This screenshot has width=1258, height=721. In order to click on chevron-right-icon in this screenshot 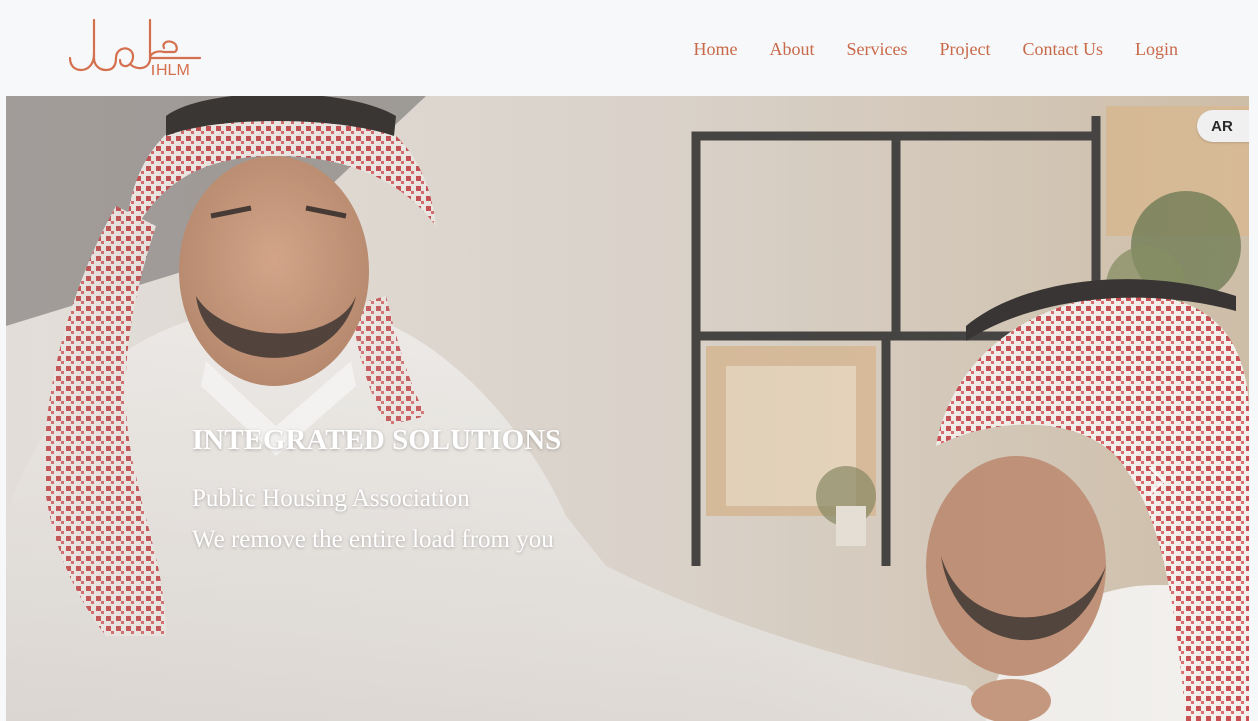, I will do `click(1157, 481)`.